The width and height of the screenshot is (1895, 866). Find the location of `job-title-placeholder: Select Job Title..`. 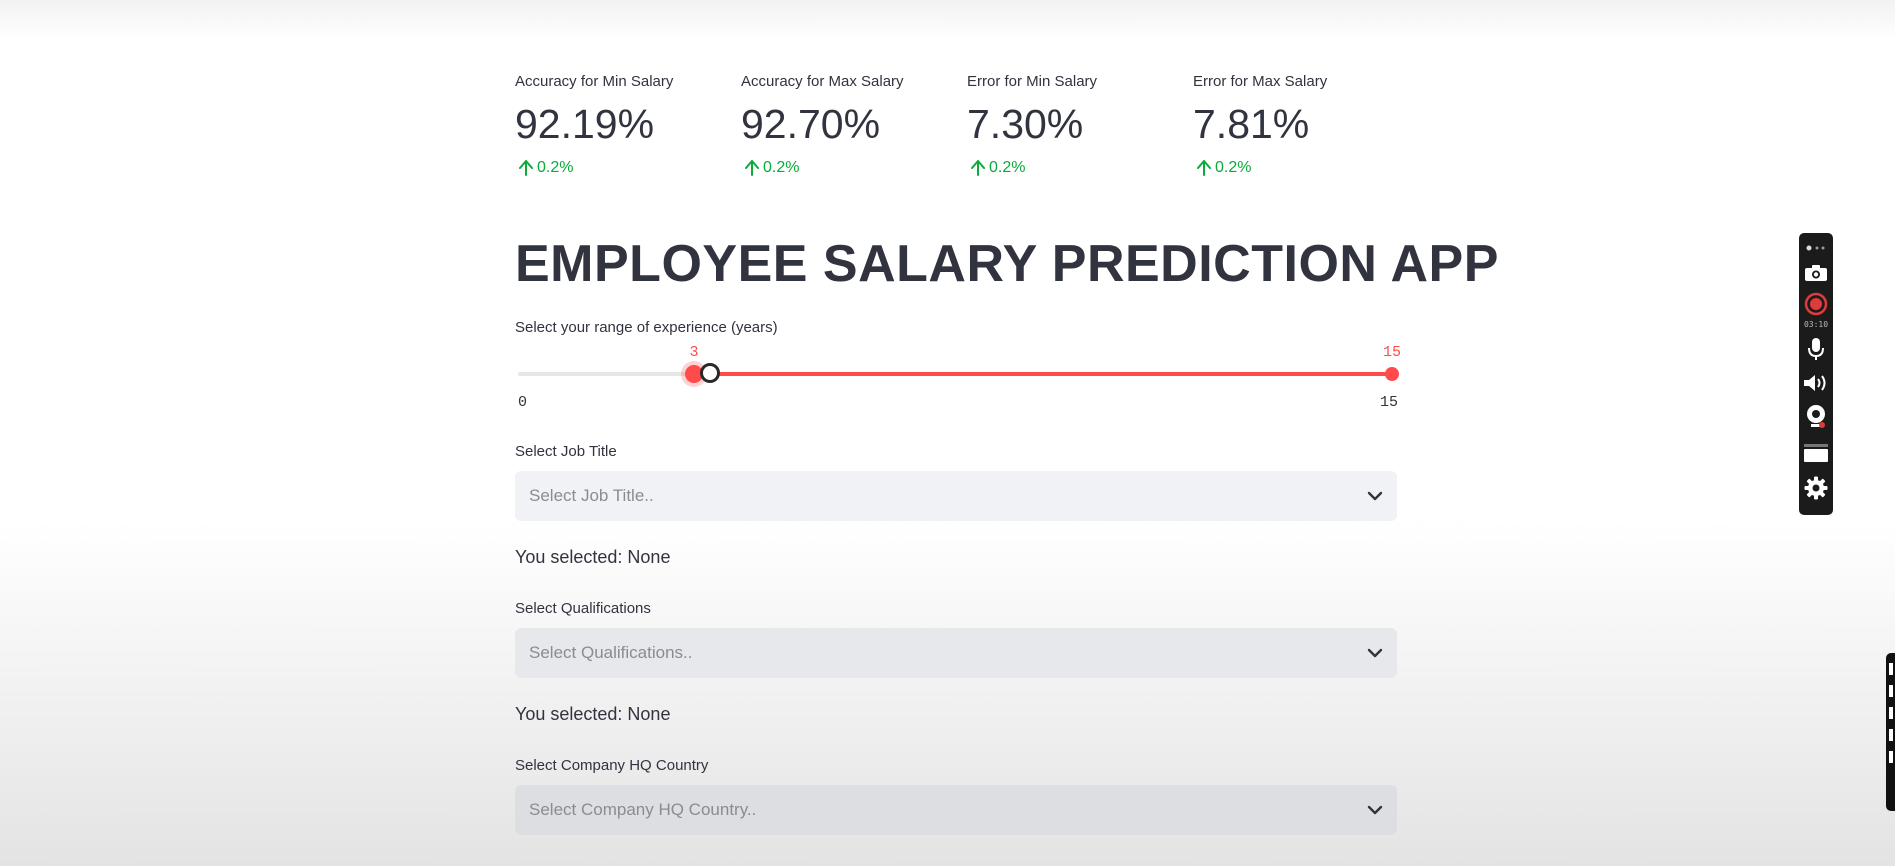

job-title-placeholder: Select Job Title.. is located at coordinates (591, 495).